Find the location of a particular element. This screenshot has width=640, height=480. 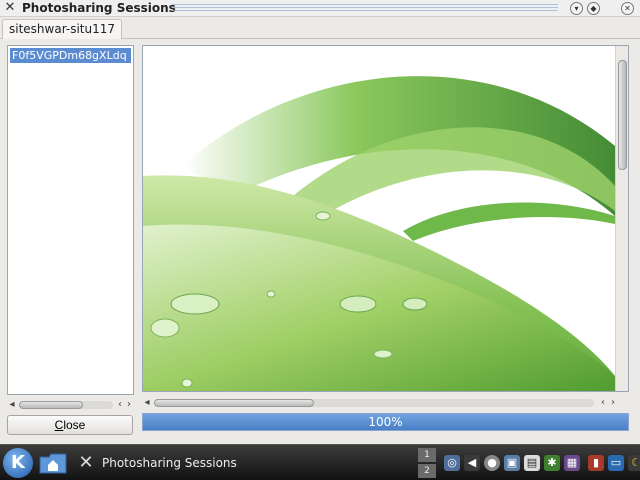

update-icon: ▦ is located at coordinates (572, 463).